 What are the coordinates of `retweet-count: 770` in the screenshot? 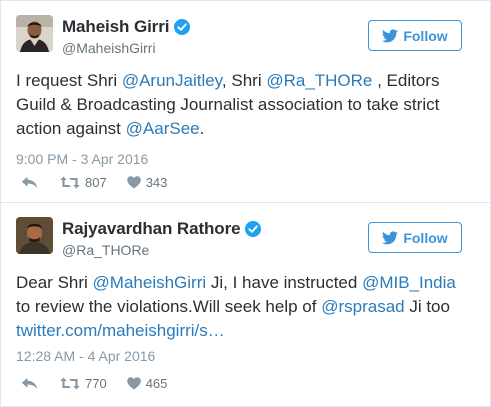 It's located at (96, 383).